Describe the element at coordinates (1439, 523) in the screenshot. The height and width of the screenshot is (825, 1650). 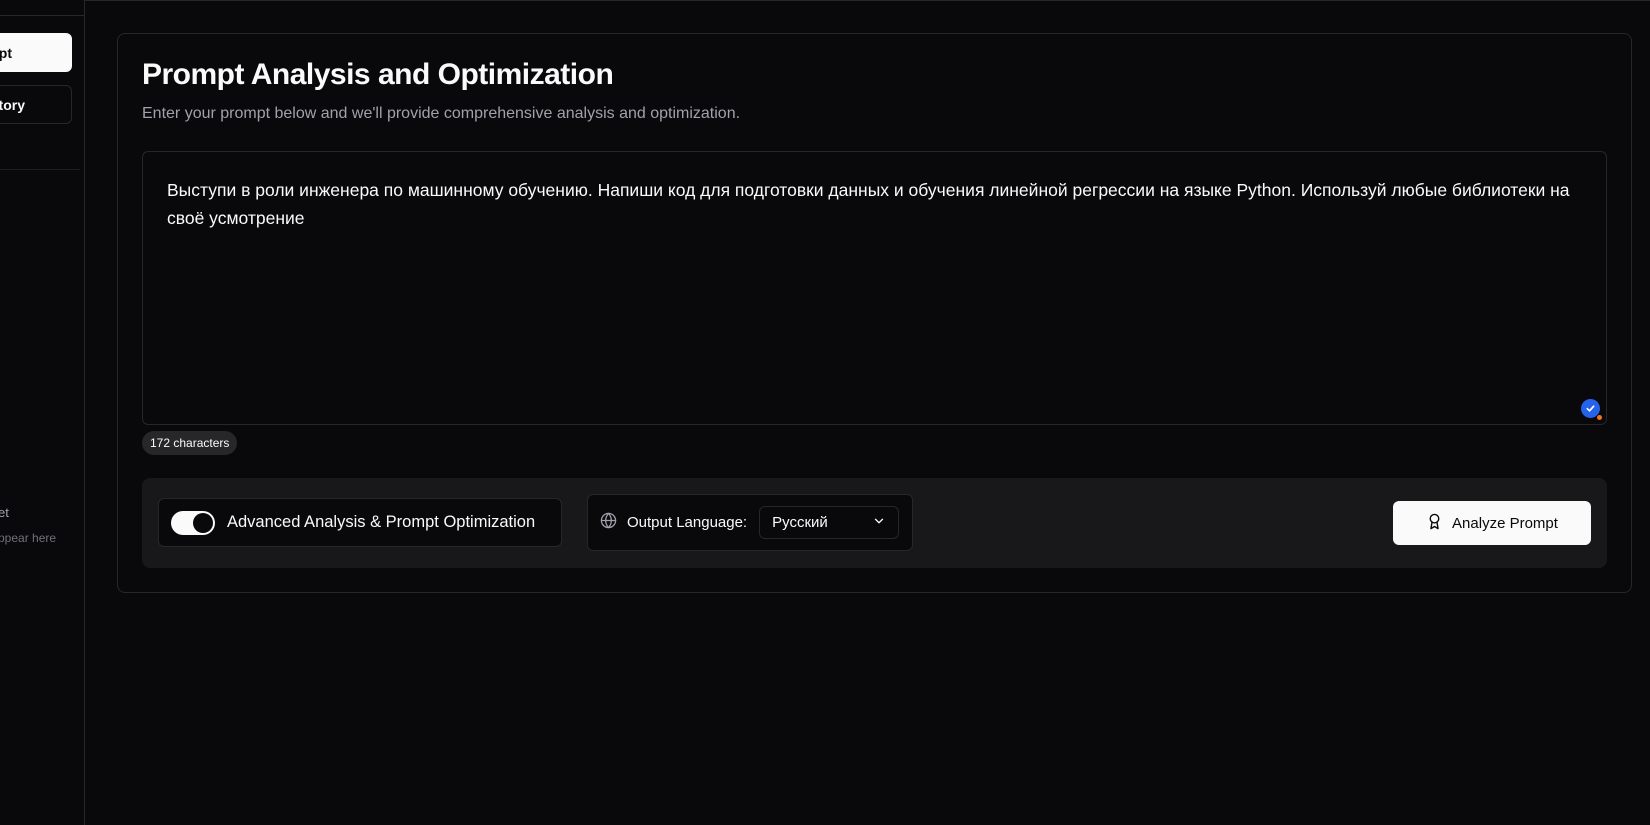
I see `award-icon` at that location.